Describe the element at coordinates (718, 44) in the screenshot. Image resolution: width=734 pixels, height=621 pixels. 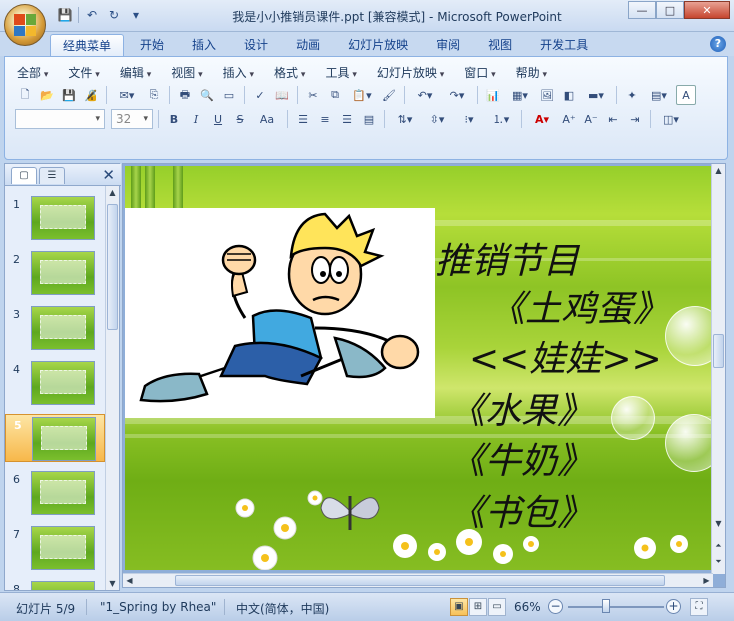
I see `help-icon: ?` at that location.